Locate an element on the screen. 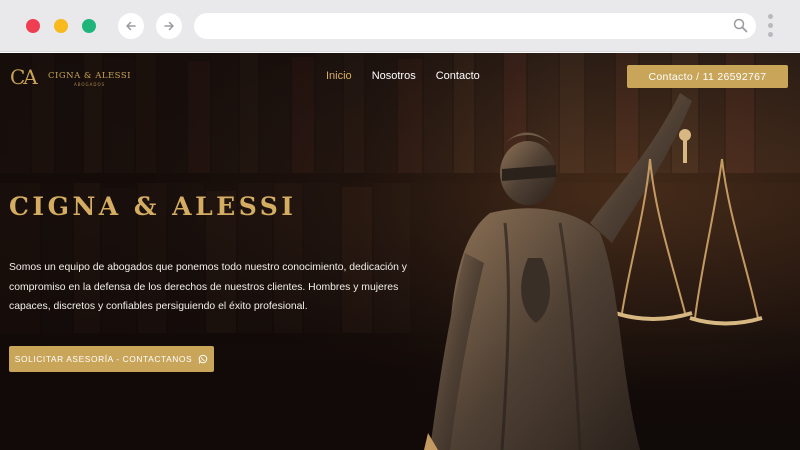 This screenshot has width=800, height=450. site-logo: CA CIGNA & ALESSI ABOGADOS is located at coordinates (70, 78).